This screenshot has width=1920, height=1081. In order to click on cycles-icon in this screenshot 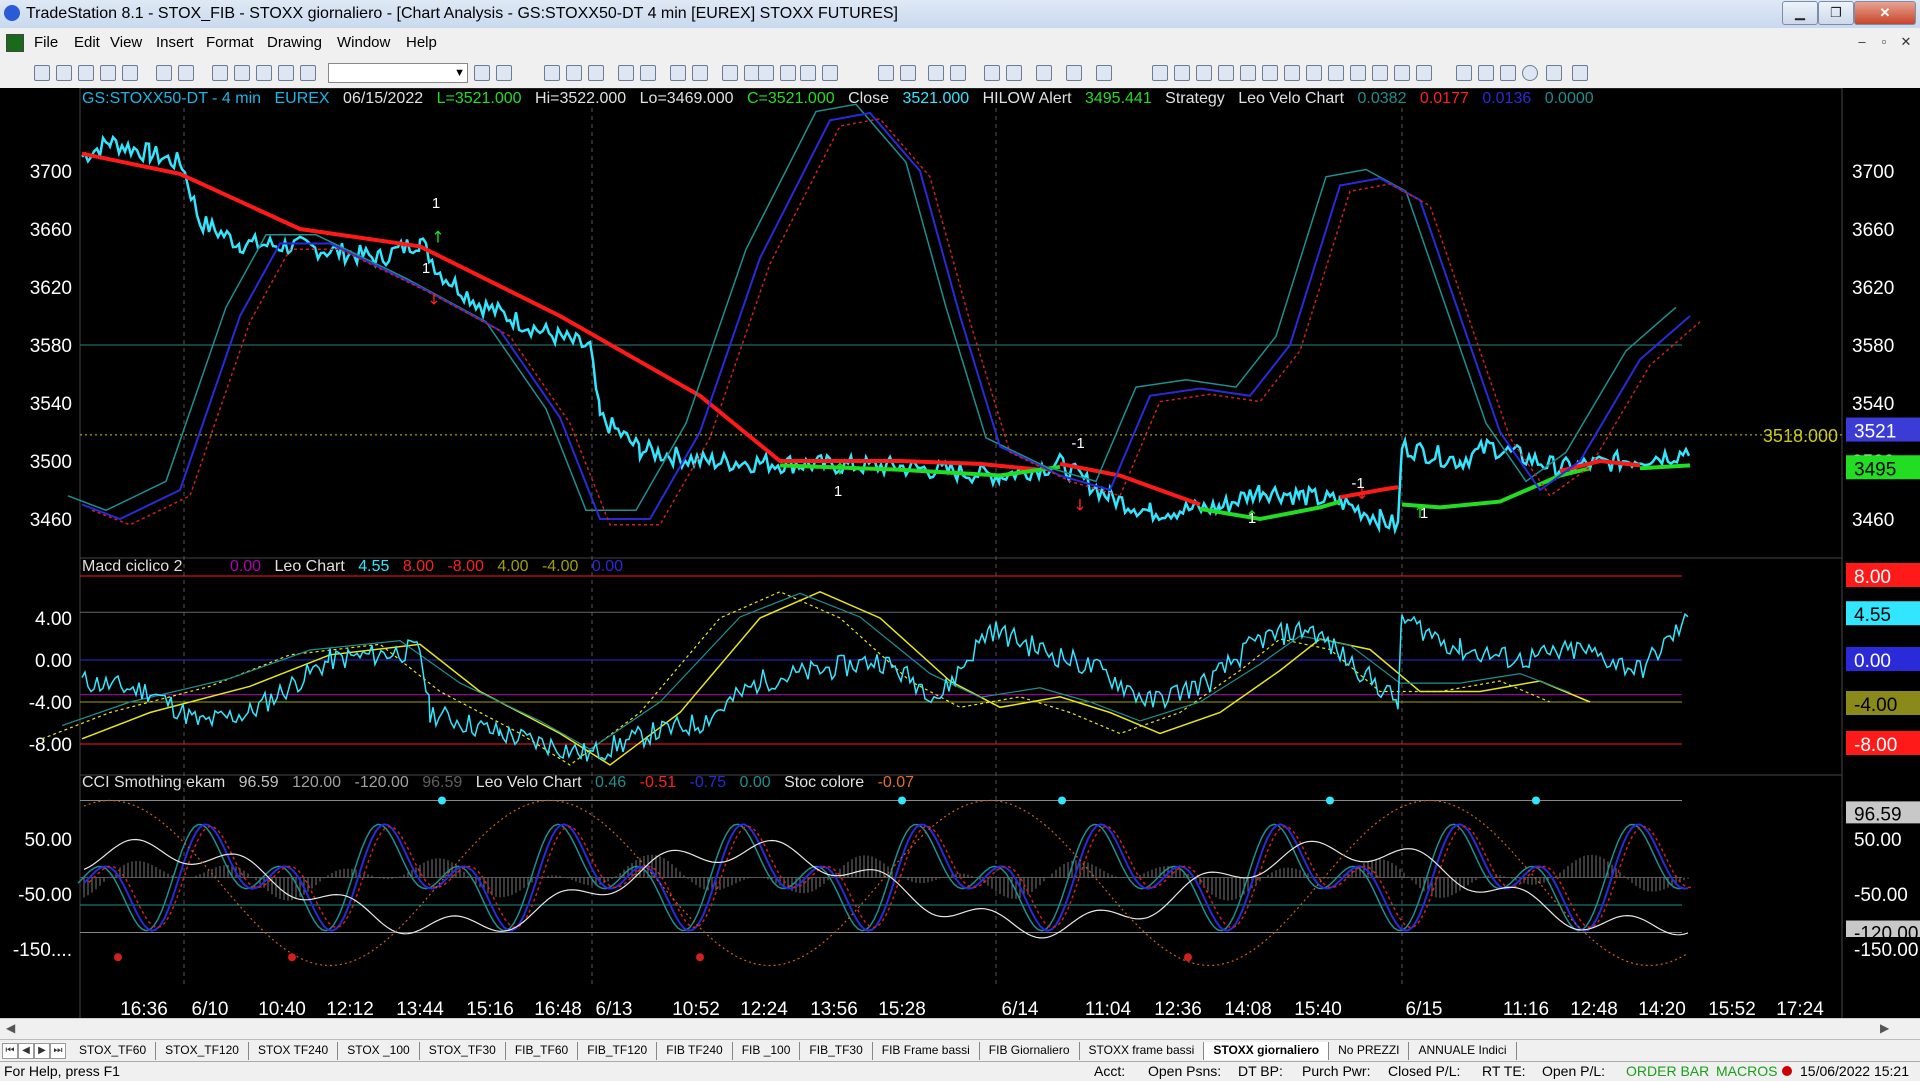, I will do `click(1402, 73)`.